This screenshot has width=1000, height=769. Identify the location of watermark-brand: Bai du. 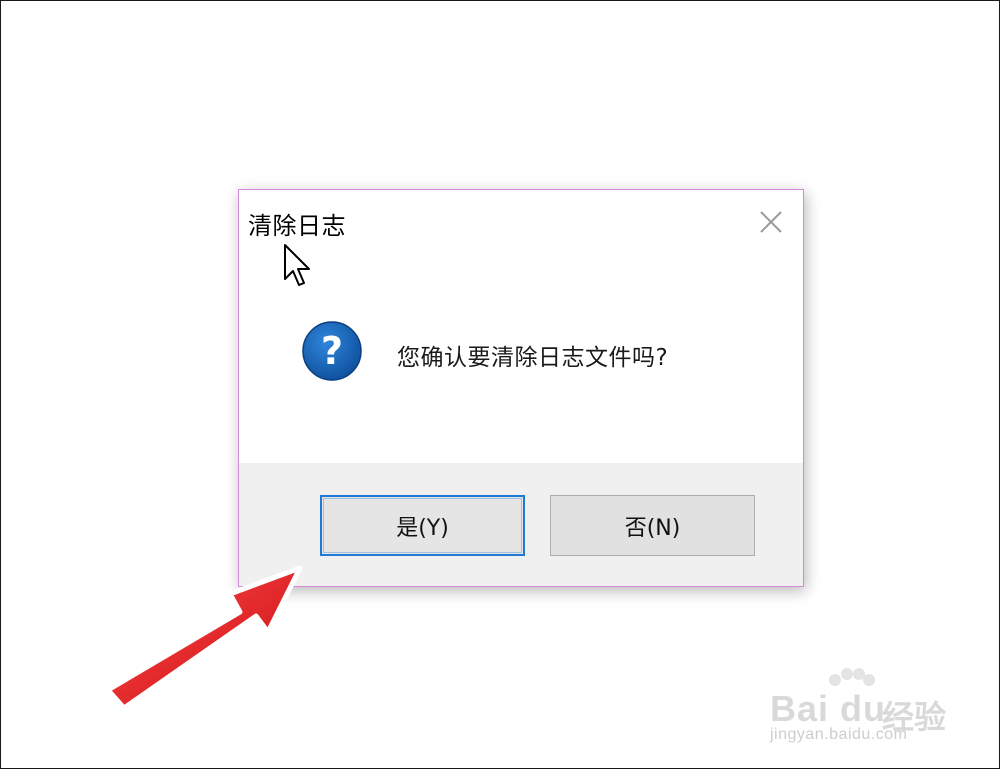
(828, 708).